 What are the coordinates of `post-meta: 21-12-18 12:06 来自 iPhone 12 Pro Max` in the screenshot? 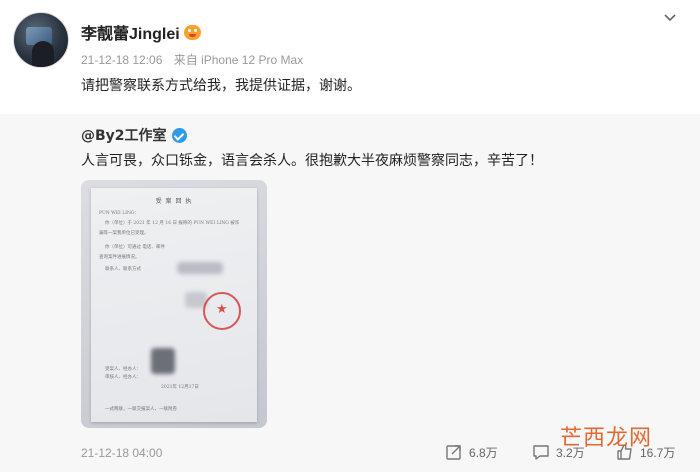 It's located at (196, 59).